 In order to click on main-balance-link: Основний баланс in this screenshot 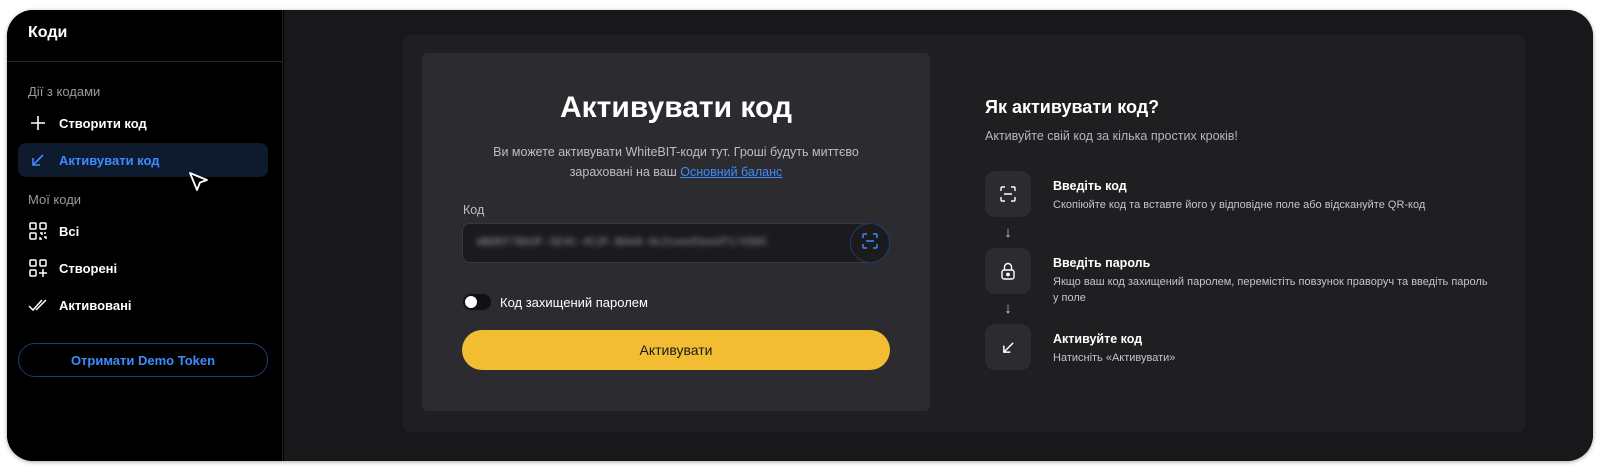, I will do `click(731, 172)`.